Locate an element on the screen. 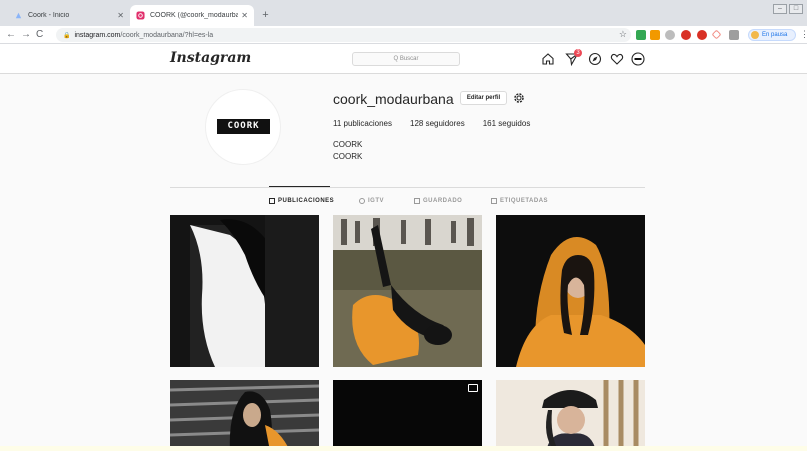 The image size is (807, 451). extension-green-icon is located at coordinates (641, 35).